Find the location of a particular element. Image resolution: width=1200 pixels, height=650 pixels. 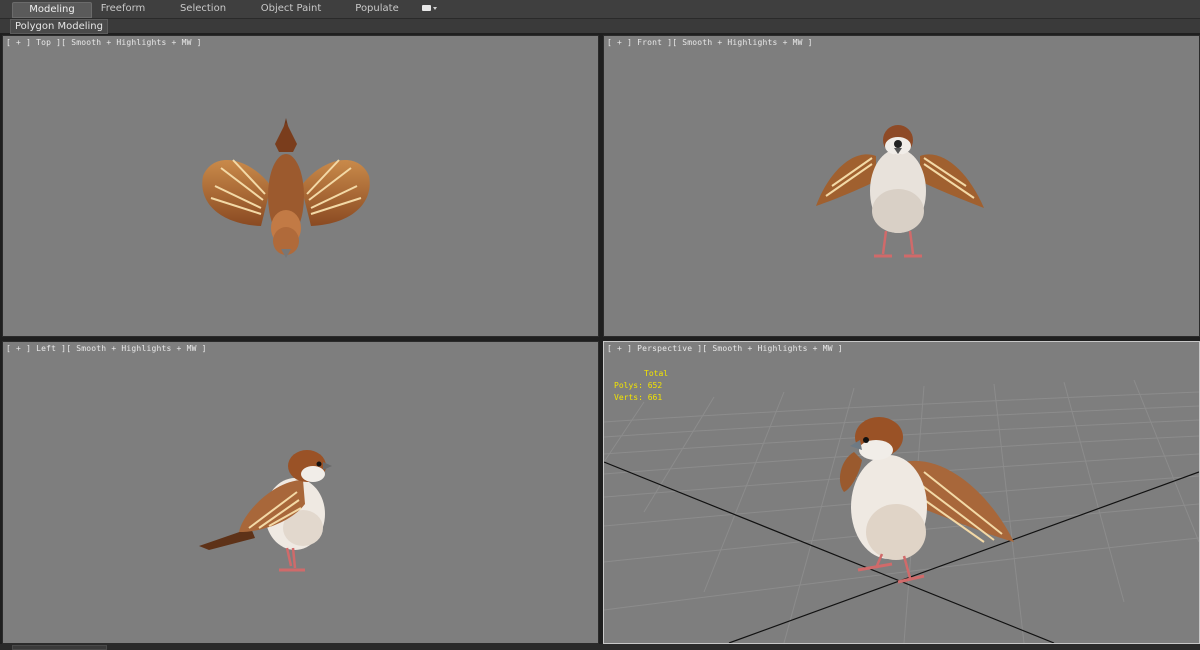

sparrow-model-left-view is located at coordinates (265, 511).